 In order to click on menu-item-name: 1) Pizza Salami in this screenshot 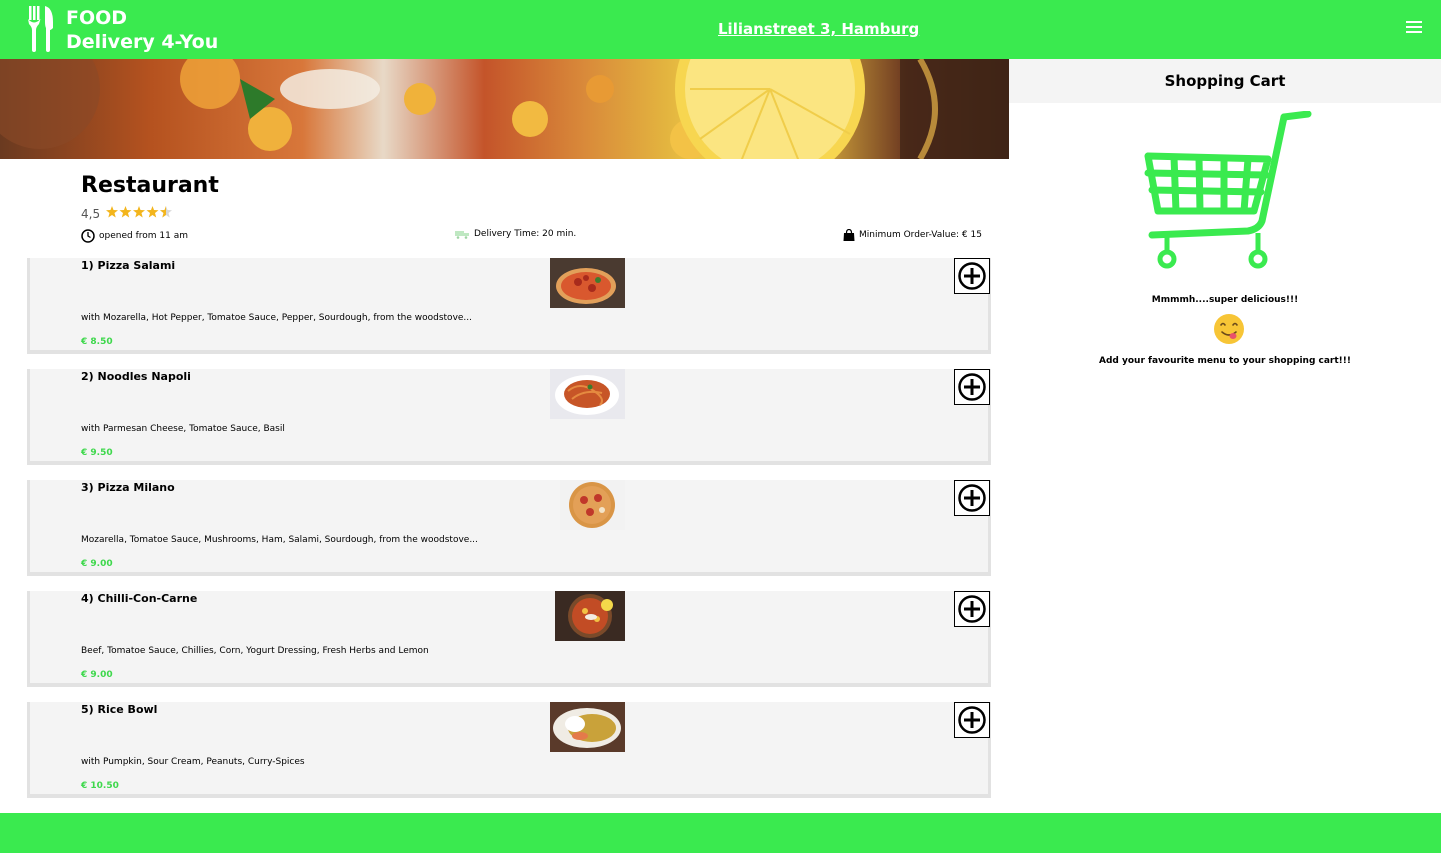, I will do `click(128, 265)`.